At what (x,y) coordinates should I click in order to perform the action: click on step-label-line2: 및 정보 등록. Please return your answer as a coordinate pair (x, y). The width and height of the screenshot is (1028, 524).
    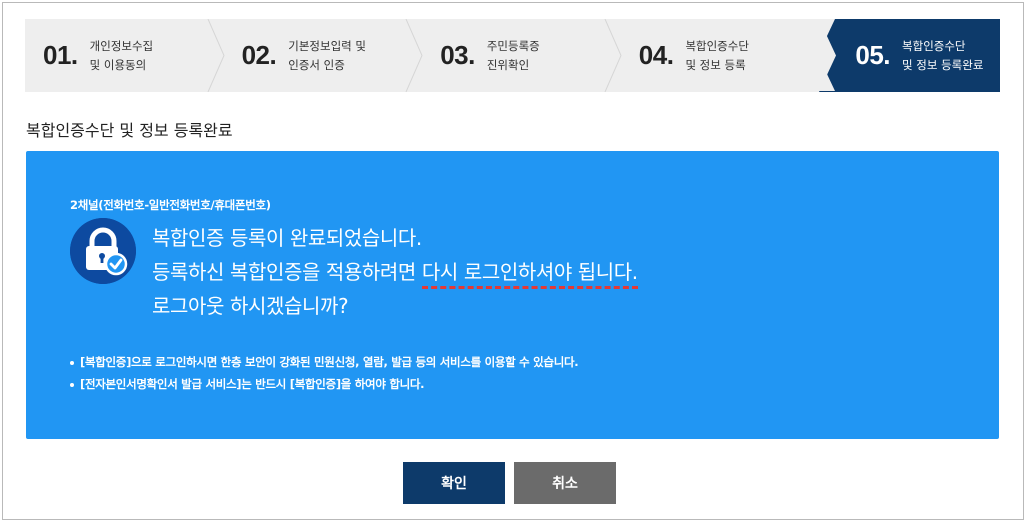
    Looking at the image, I should click on (715, 64).